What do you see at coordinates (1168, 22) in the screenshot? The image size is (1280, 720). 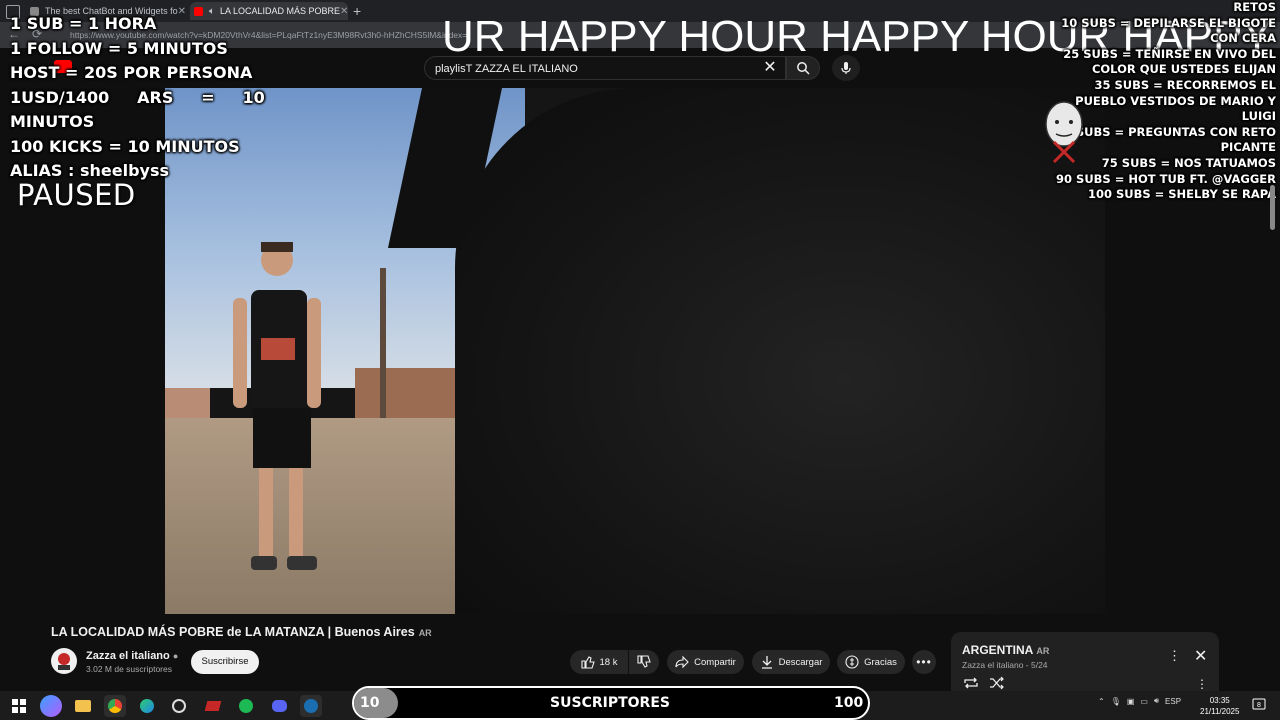 I see `retos-line: 10 SUBS = DEPILARSE EL BIGOTE` at bounding box center [1168, 22].